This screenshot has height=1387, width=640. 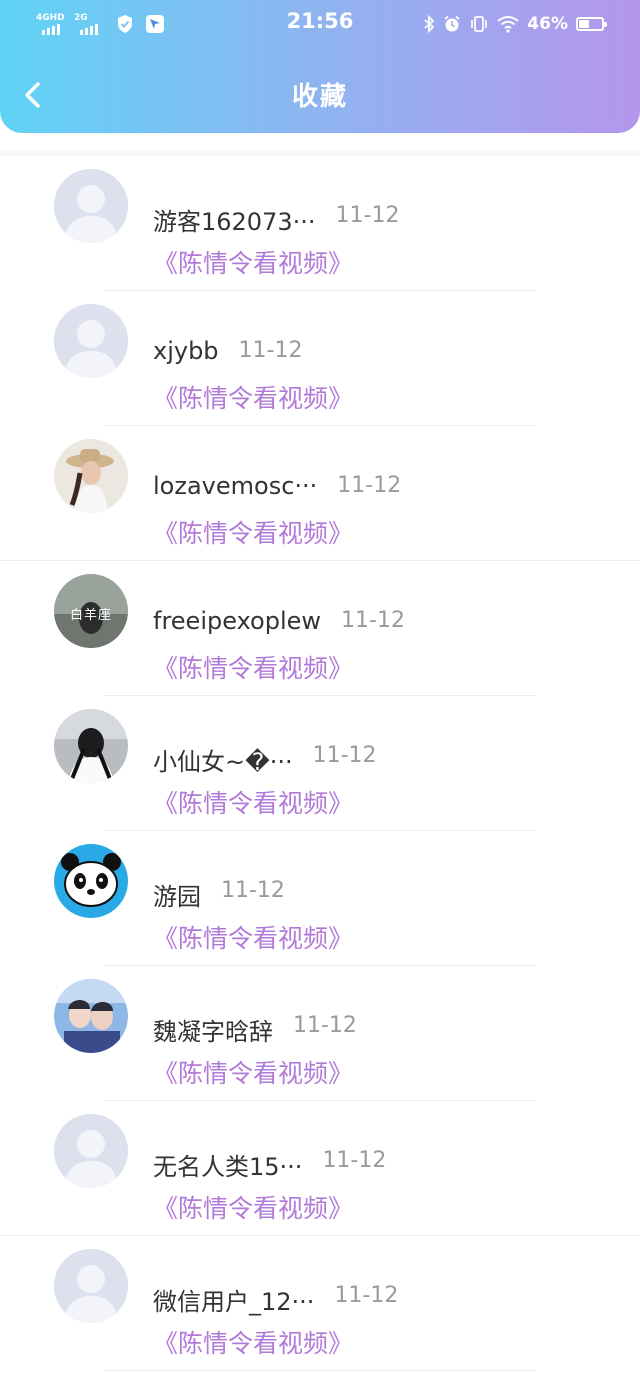 I want to click on avatar: 白羊座, so click(x=91, y=611).